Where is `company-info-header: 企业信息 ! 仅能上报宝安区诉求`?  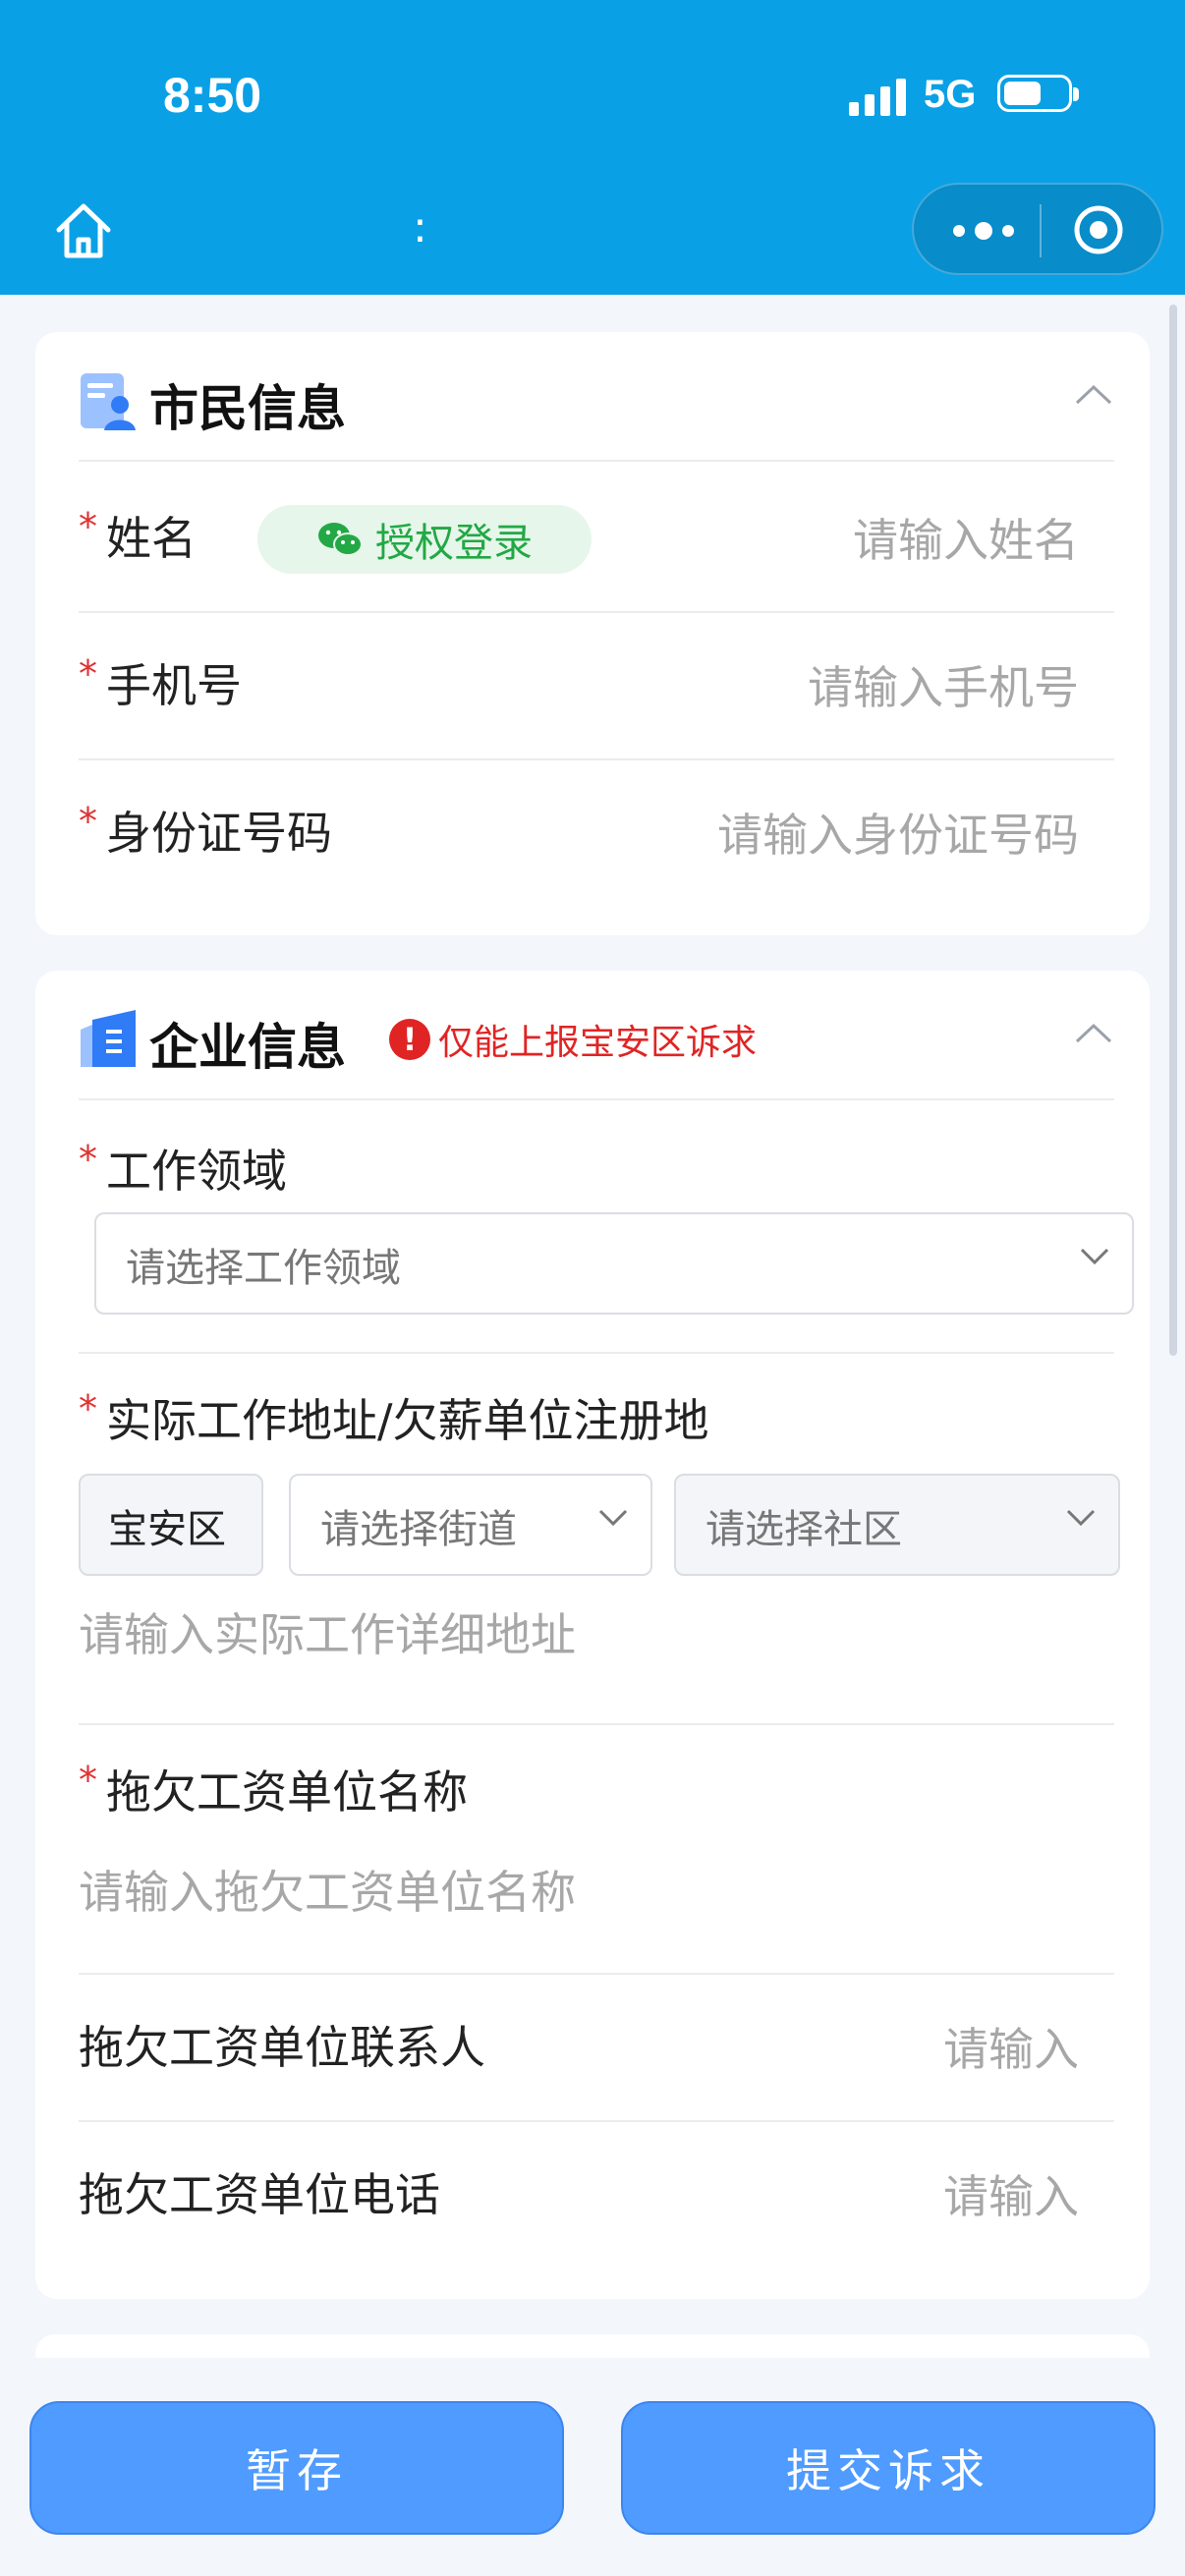
company-info-header: 企业信息 ! 仅能上报宝安区诉求 is located at coordinates (596, 1035).